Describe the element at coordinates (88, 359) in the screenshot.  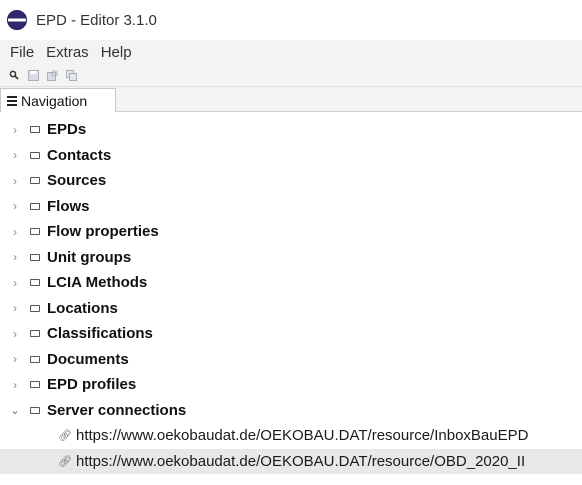
I see `tree-item-label: Documents` at that location.